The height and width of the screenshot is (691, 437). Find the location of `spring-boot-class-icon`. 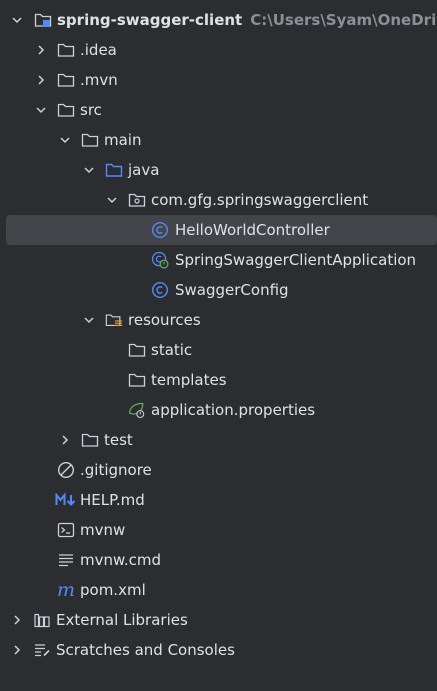

spring-boot-class-icon is located at coordinates (160, 260).